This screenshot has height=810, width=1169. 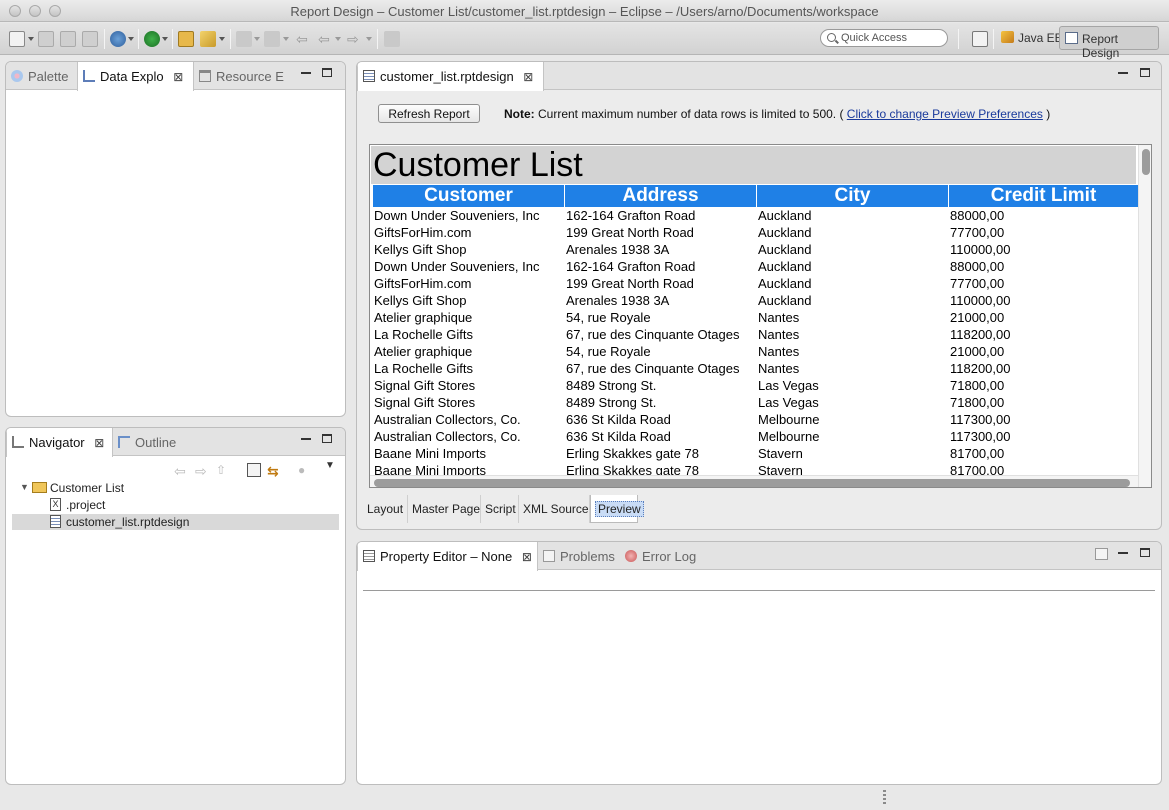 I want to click on forward-dropdown-icon, so click(x=369, y=39).